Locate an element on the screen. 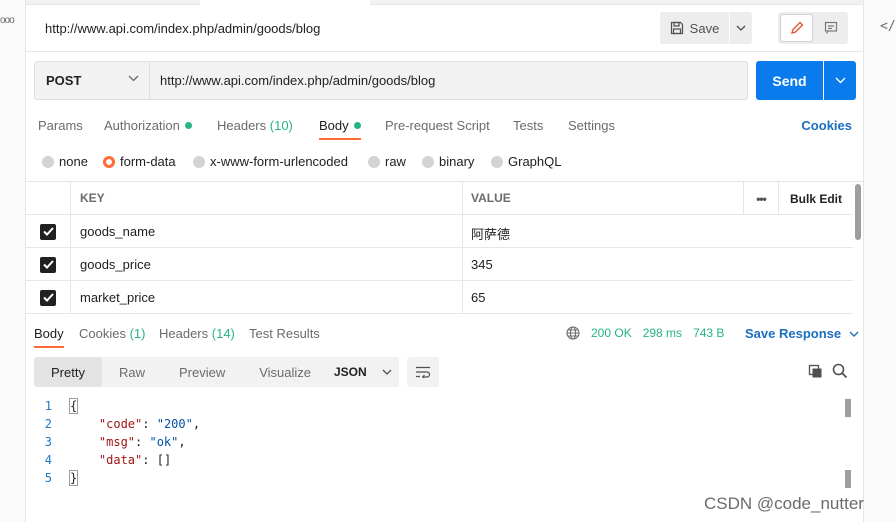 This screenshot has width=896, height=522. value-column-header: VALUE is located at coordinates (603, 198).